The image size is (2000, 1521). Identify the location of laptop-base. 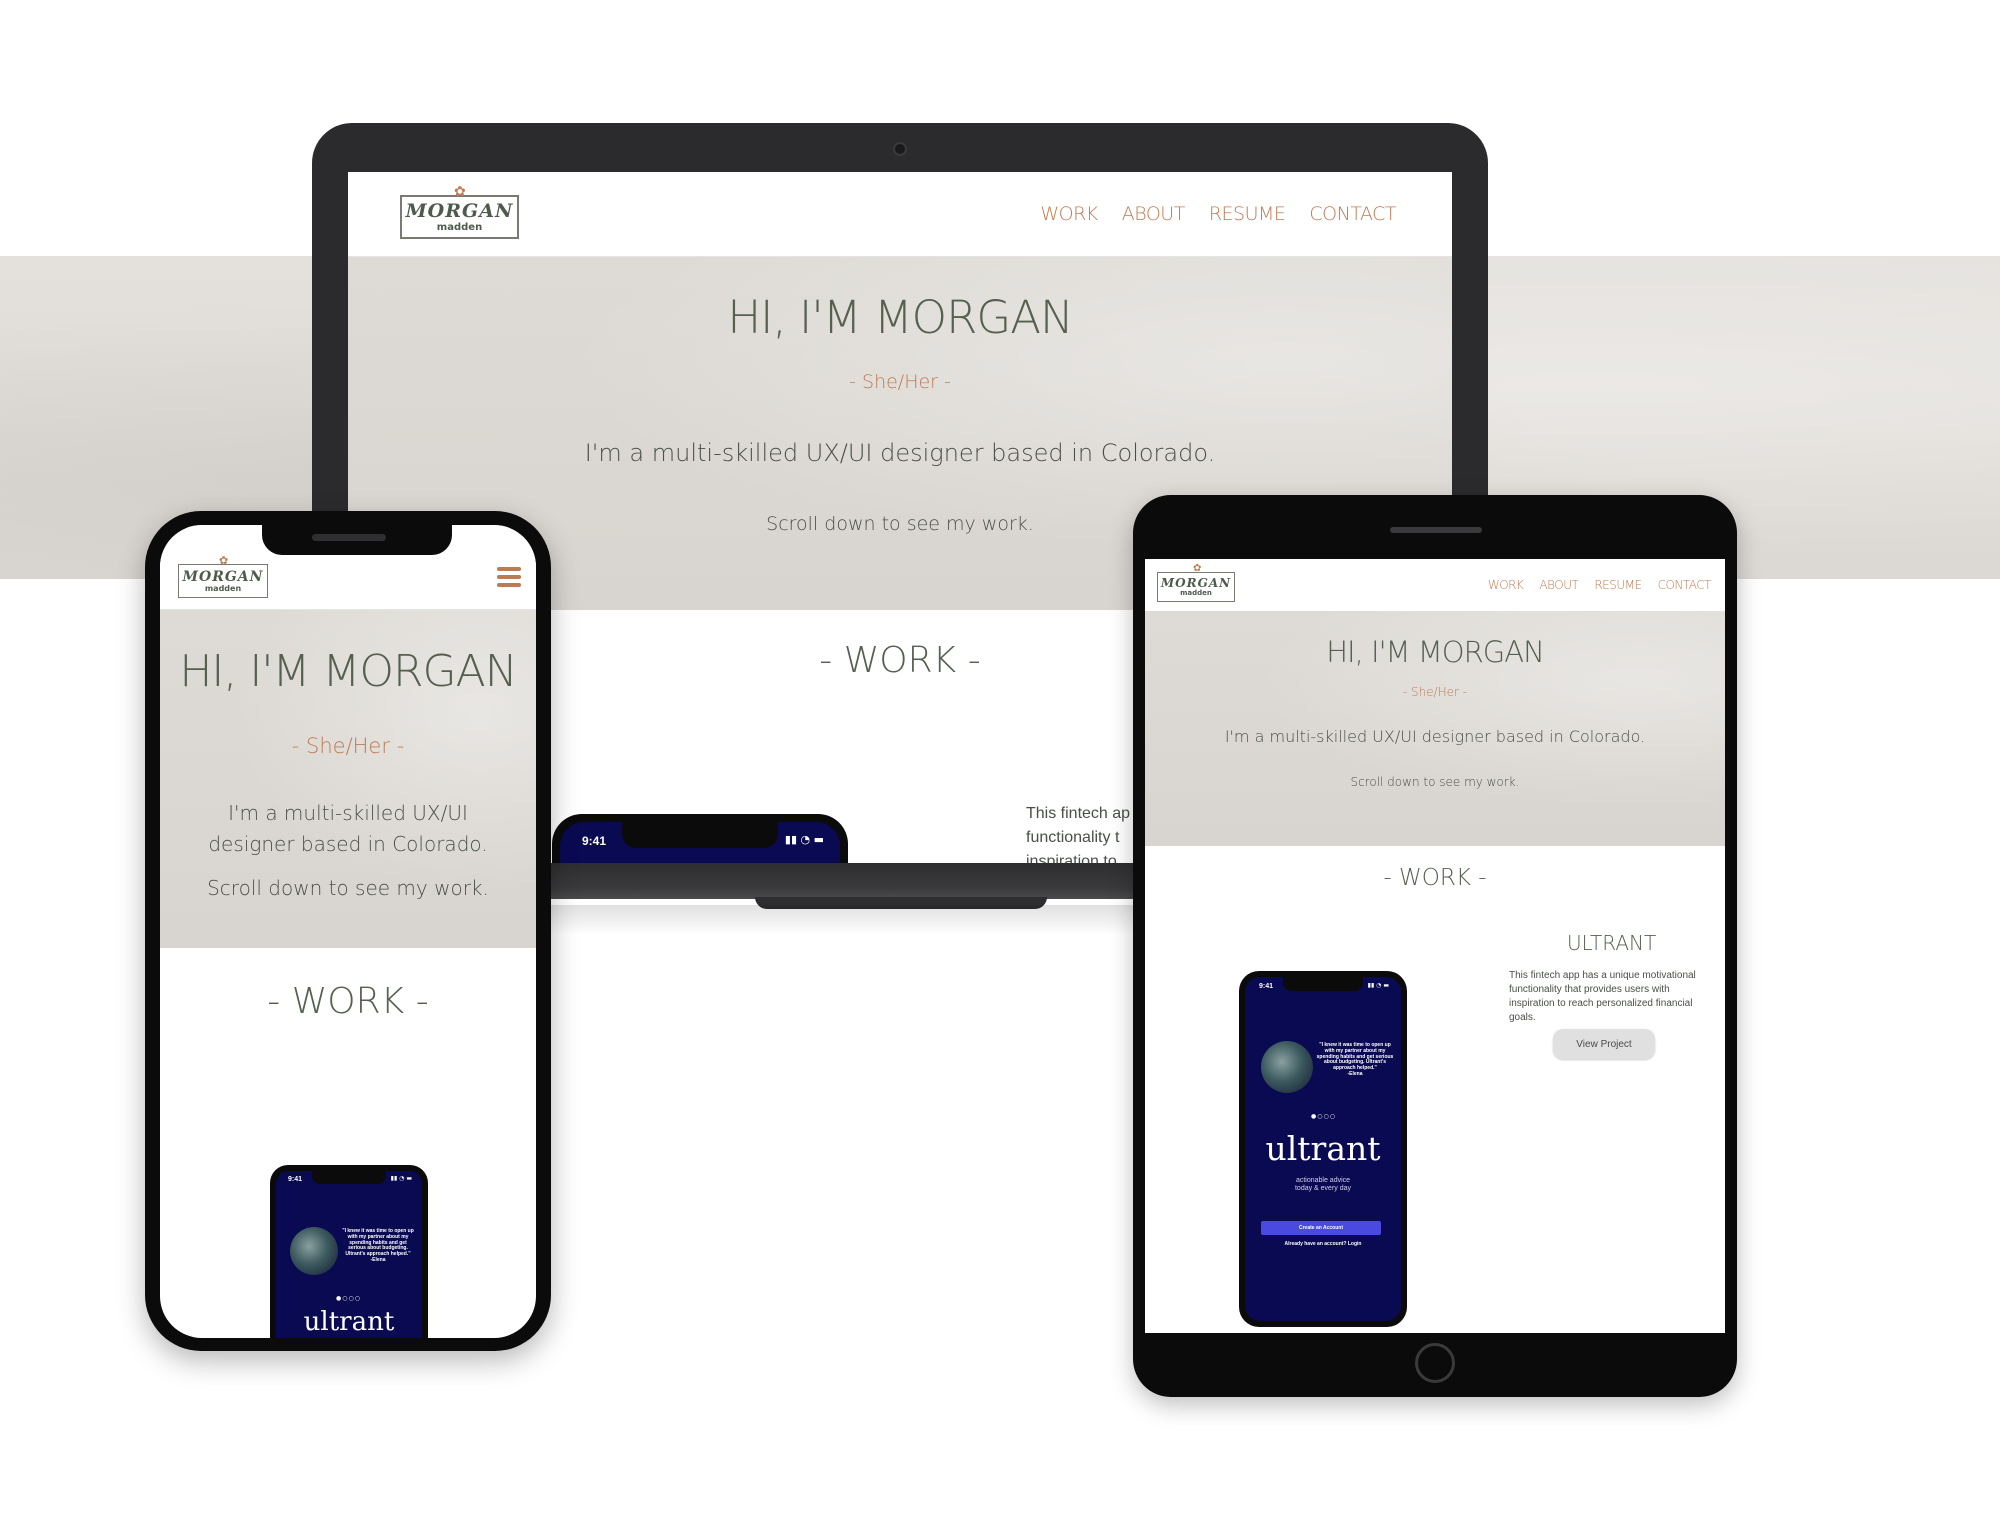
(850, 881).